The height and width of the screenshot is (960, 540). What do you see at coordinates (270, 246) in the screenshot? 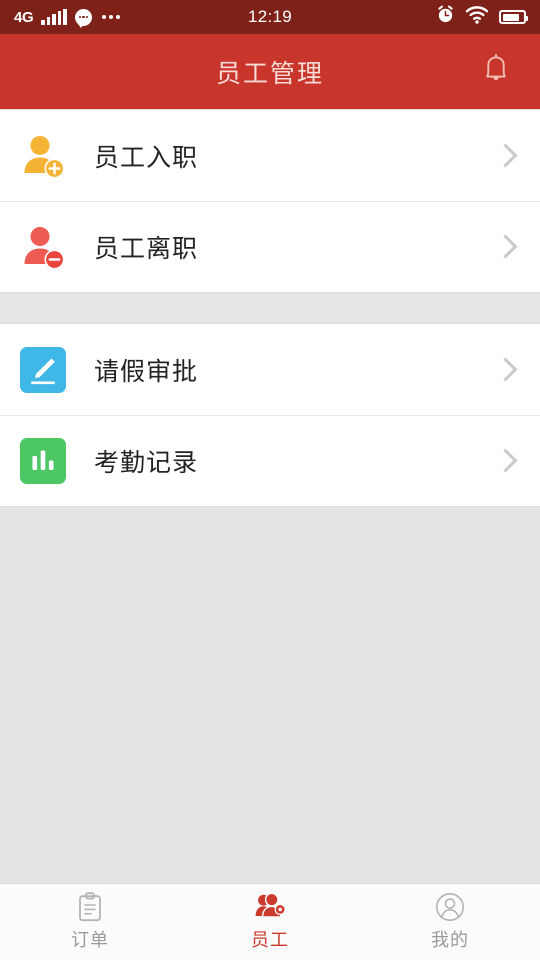
I see `list-item-resignation: 员工离职` at bounding box center [270, 246].